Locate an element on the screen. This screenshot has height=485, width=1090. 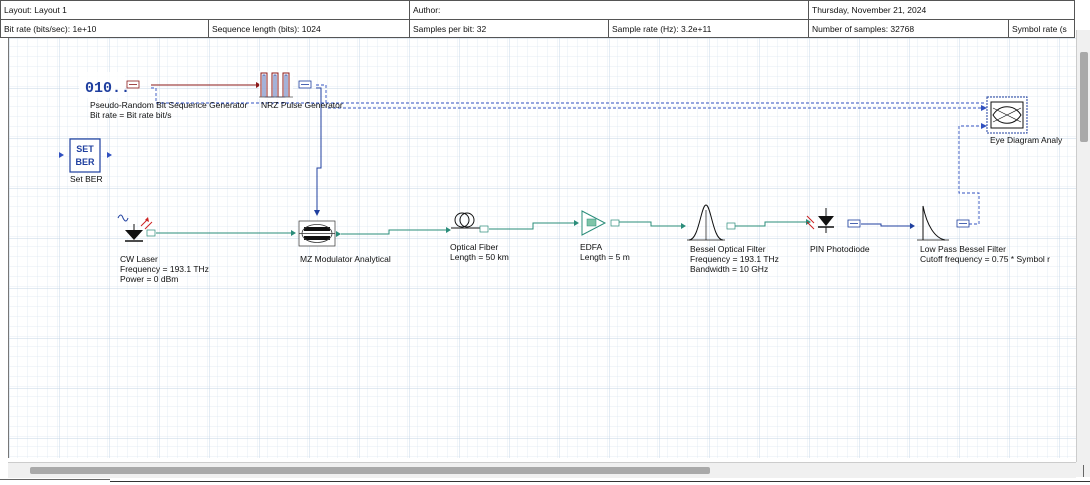
layout-name: Layout: Layout 1 is located at coordinates (205, 10).